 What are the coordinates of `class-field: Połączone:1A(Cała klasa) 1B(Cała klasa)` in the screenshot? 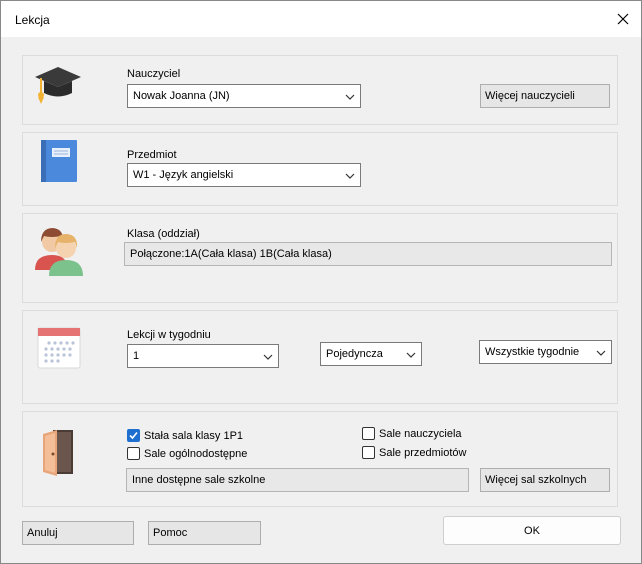 It's located at (368, 254).